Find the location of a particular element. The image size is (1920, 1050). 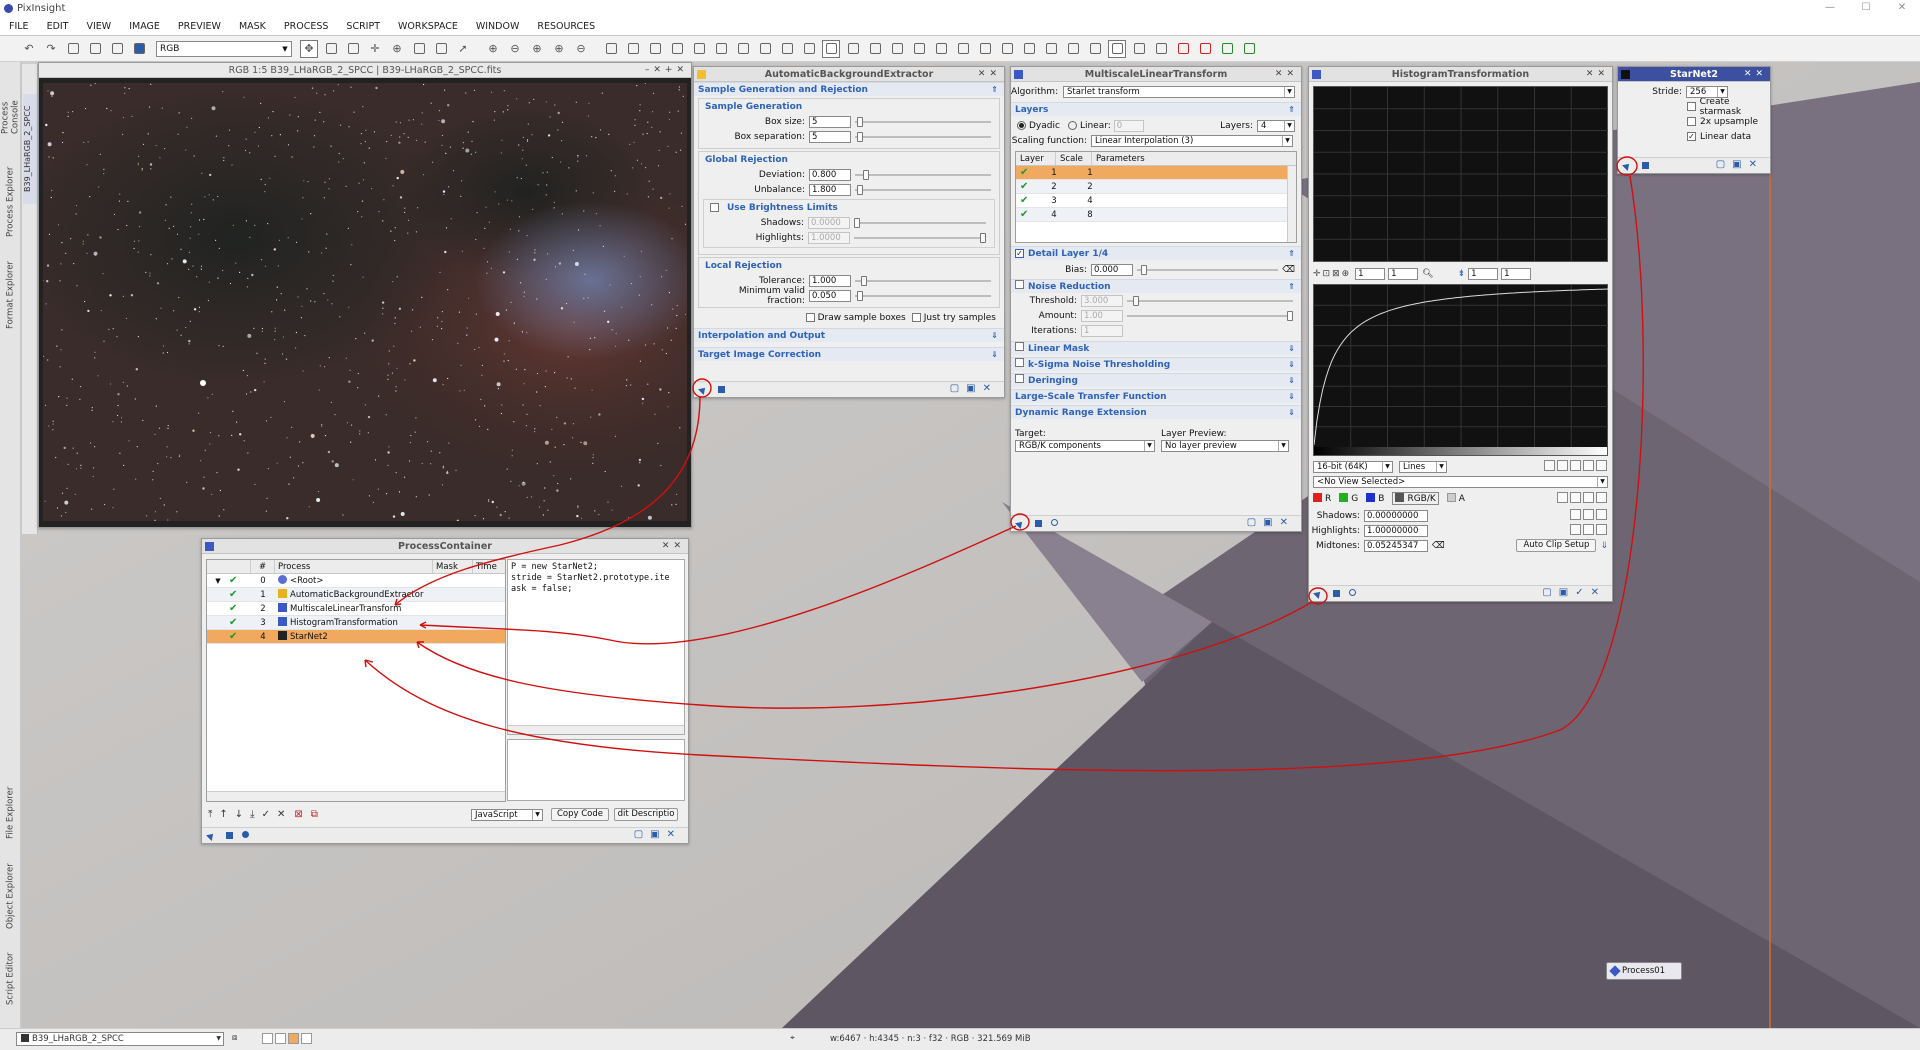

pc-list-tools: ⤒↑↓⤓✓✕ is located at coordinates (250, 814).